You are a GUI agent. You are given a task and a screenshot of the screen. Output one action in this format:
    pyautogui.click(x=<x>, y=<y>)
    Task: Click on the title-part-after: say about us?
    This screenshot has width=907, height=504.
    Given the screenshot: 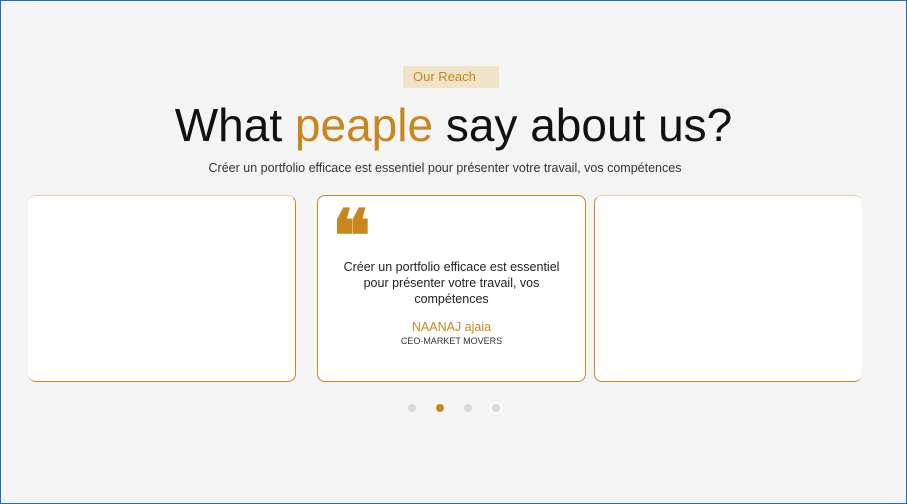 What is the action you would take?
    pyautogui.click(x=583, y=125)
    